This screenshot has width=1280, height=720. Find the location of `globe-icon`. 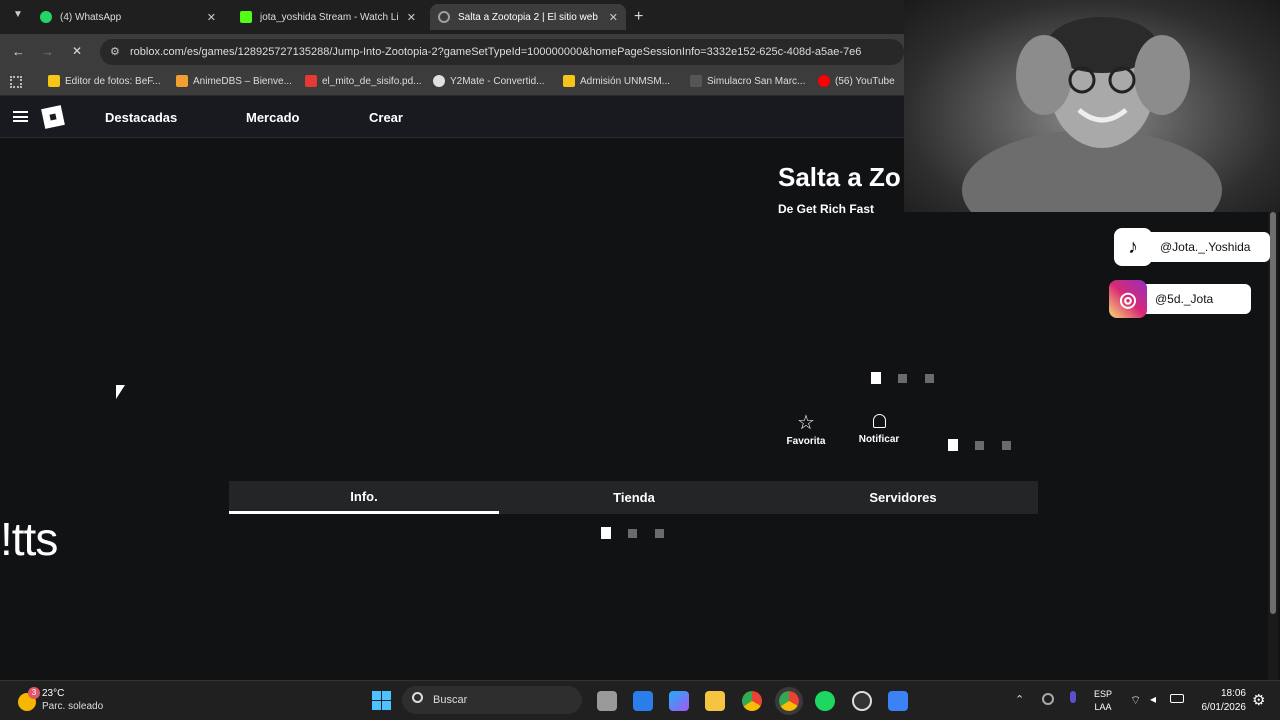

globe-icon is located at coordinates (444, 17).